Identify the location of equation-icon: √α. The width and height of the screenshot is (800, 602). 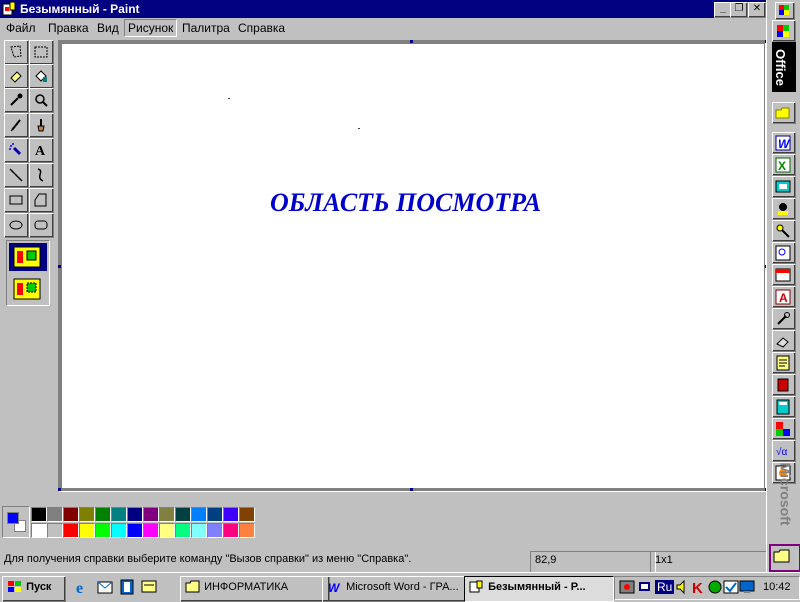
(781, 452).